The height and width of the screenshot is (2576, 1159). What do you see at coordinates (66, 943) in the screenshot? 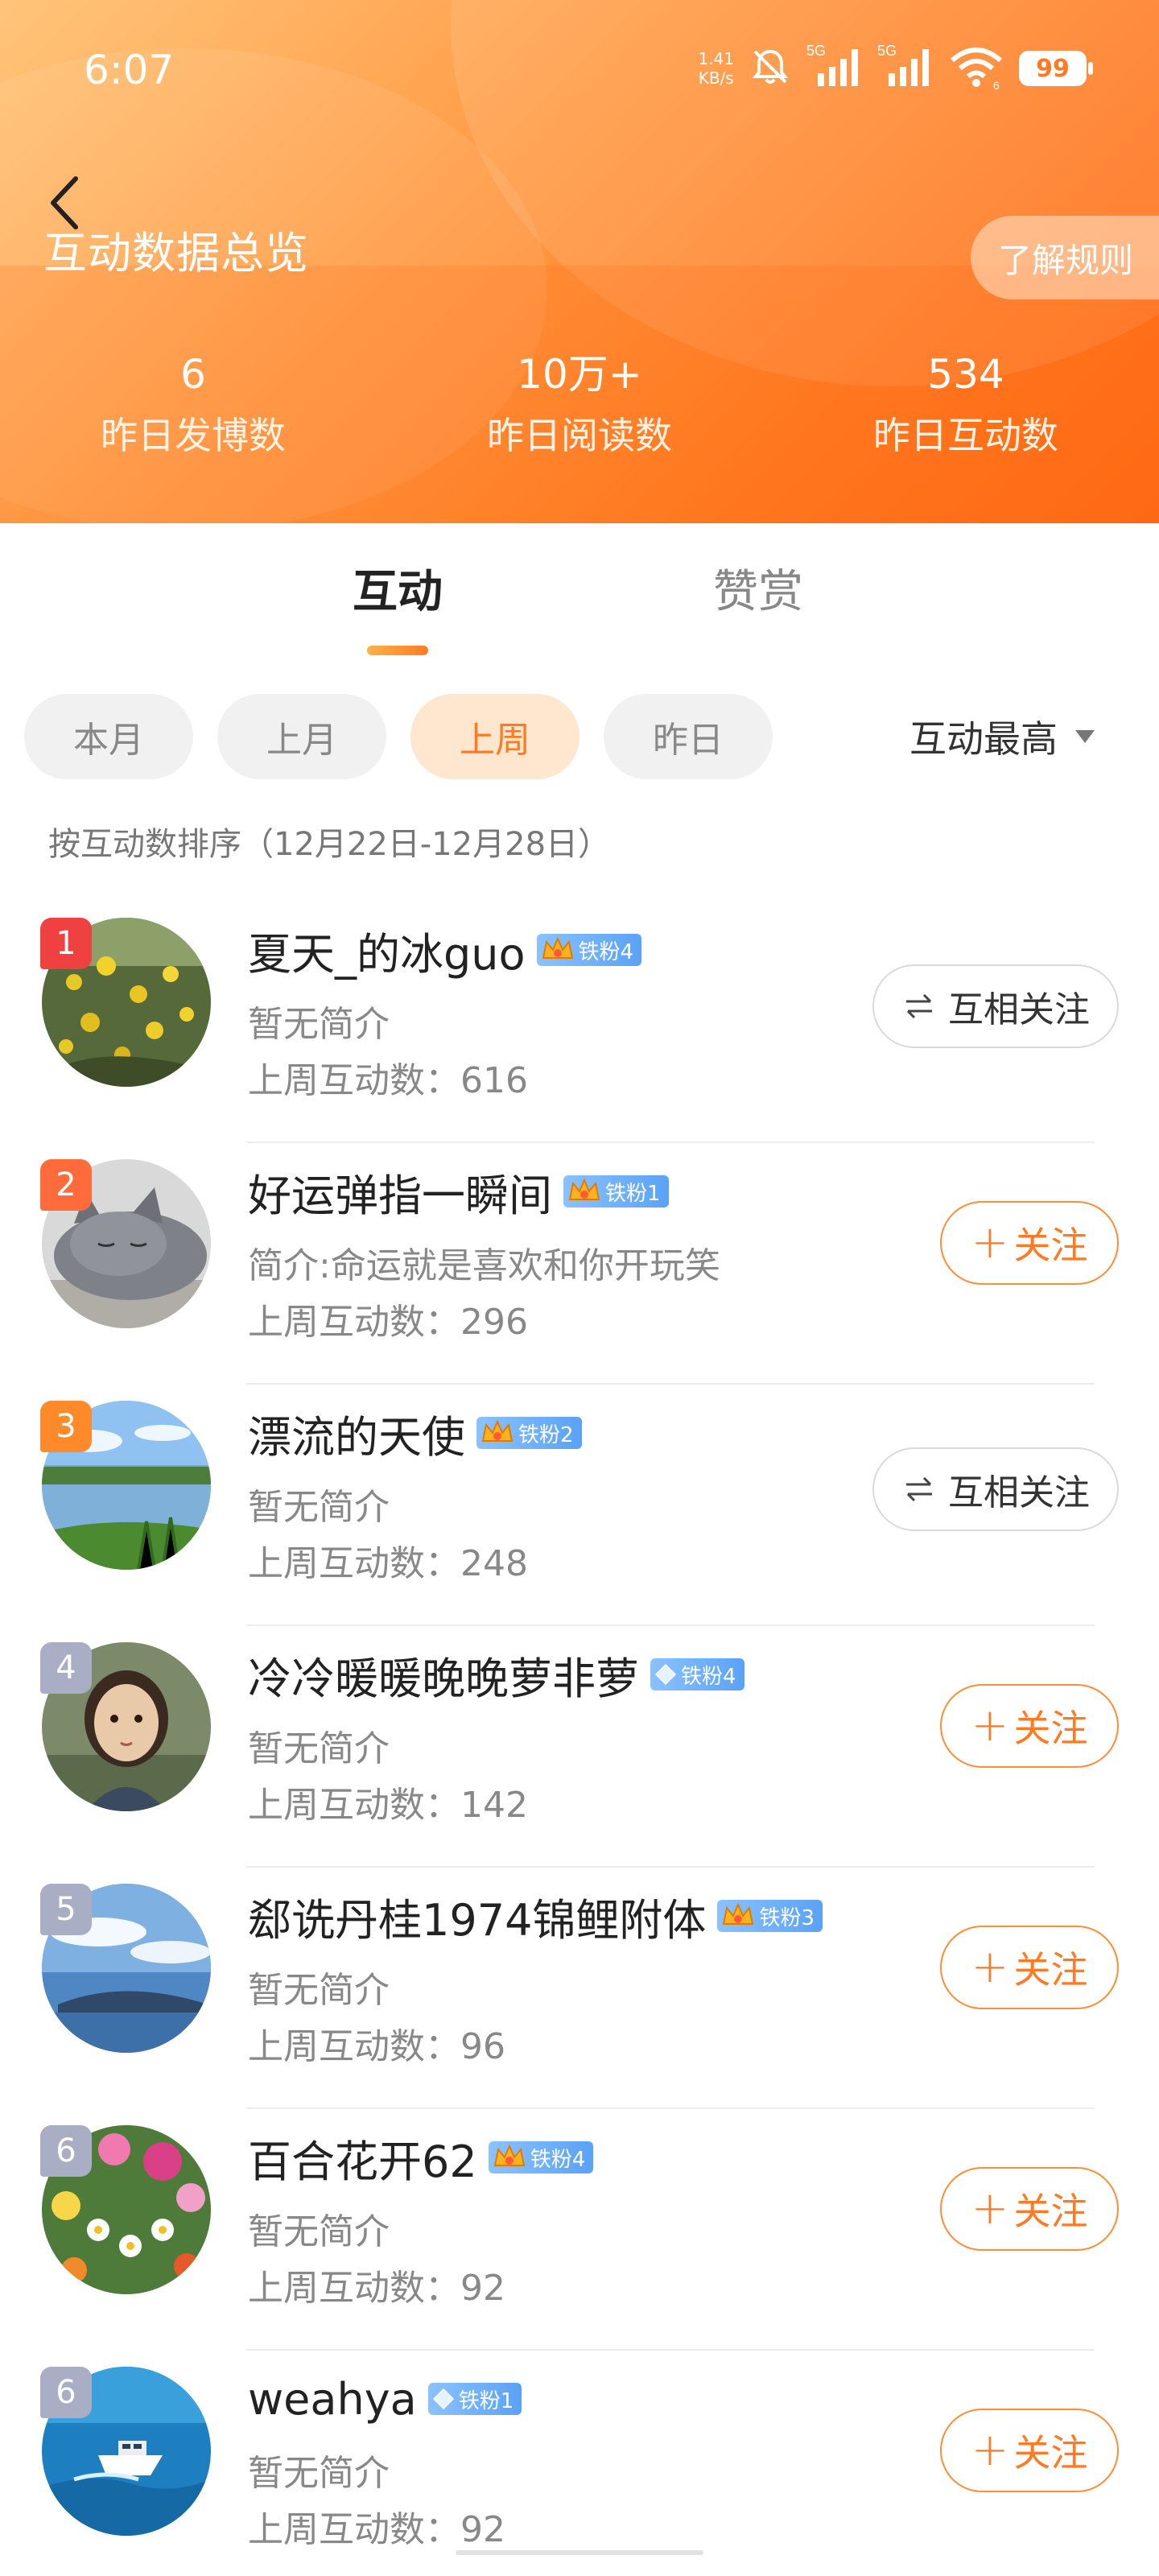
I see `rank-badge: 1` at bounding box center [66, 943].